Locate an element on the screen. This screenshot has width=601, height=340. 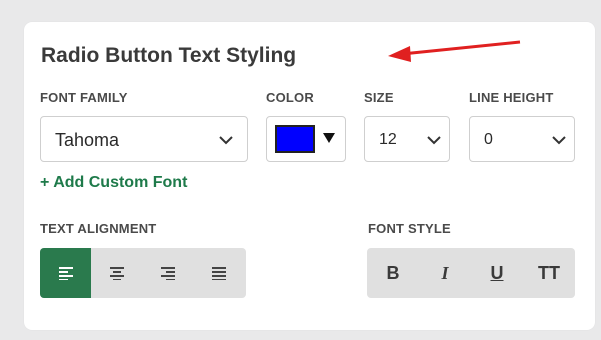
italic-icon: I is located at coordinates (445, 272).